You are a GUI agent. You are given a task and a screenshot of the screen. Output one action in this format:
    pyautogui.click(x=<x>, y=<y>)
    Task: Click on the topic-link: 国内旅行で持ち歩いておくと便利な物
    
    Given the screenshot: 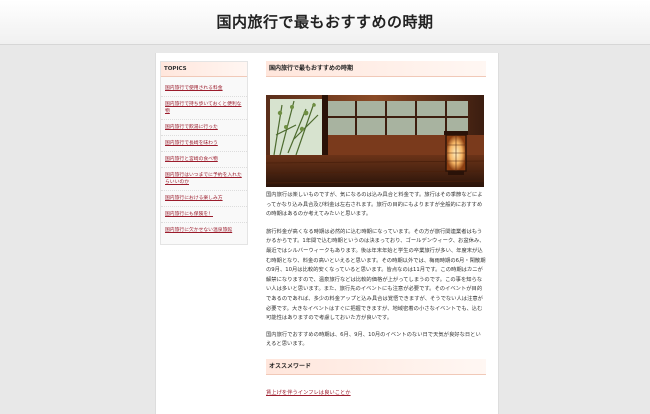 What is the action you would take?
    pyautogui.click(x=204, y=108)
    